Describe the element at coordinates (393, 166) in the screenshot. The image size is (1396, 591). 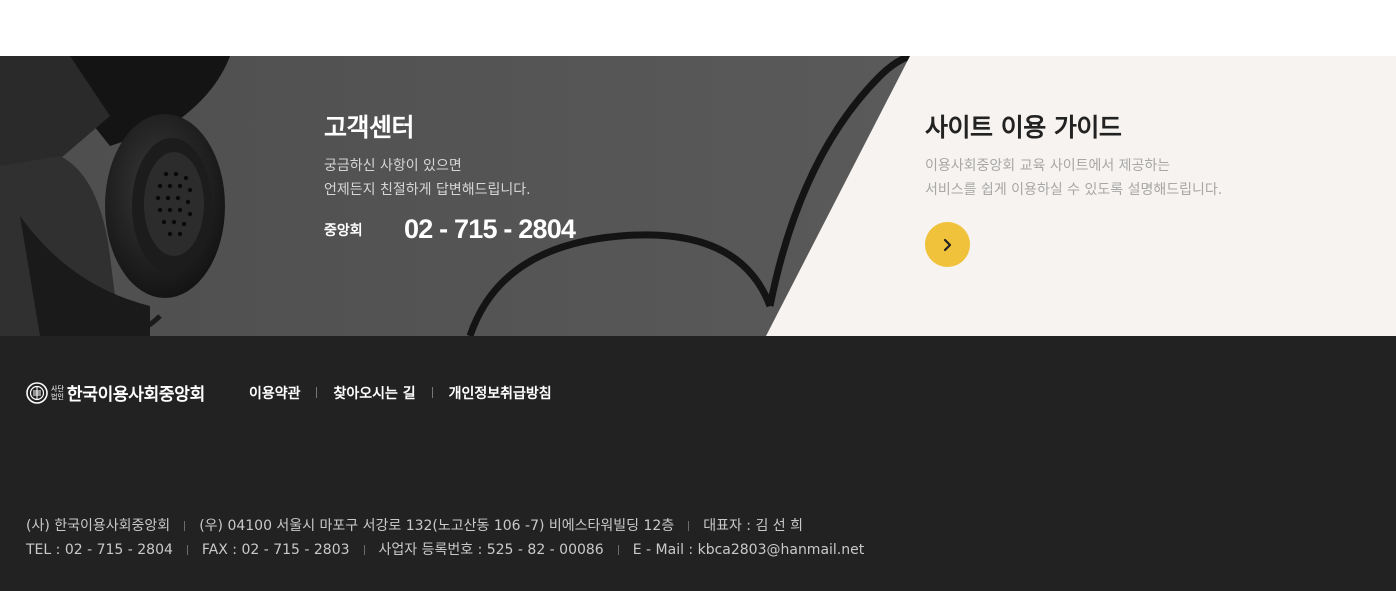
I see `customer-center-desc-line1: 궁금하신 사항이 있으면` at that location.